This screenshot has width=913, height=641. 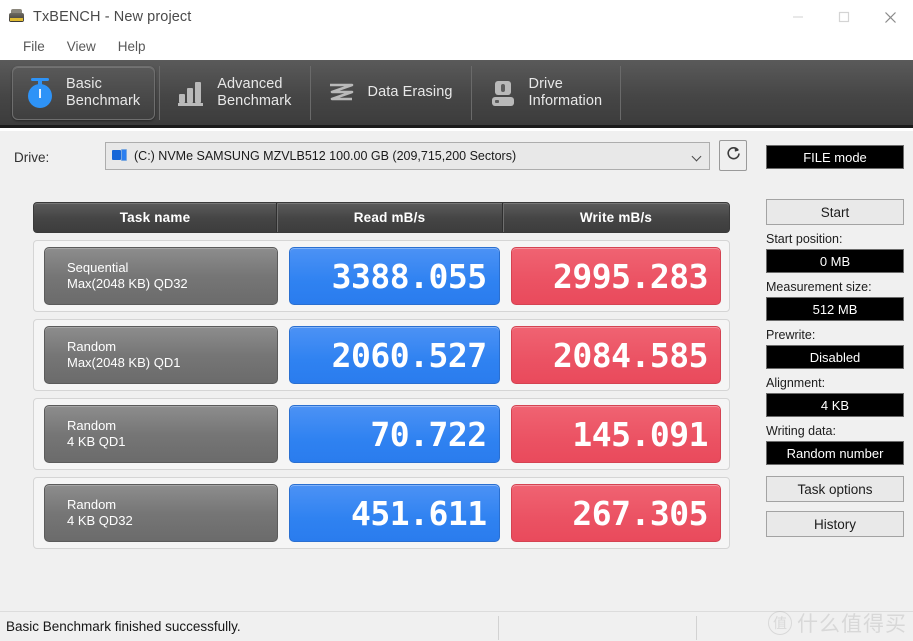 I want to click on task-name-button: Sequential Max(2048 KB) QD32, so click(x=161, y=276).